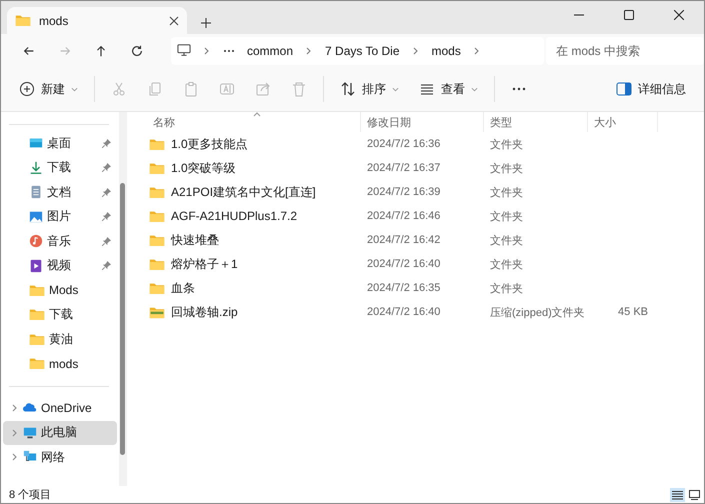 Image resolution: width=705 pixels, height=504 pixels. I want to click on date-cell-text: 2024/7/2 16:37, so click(404, 168).